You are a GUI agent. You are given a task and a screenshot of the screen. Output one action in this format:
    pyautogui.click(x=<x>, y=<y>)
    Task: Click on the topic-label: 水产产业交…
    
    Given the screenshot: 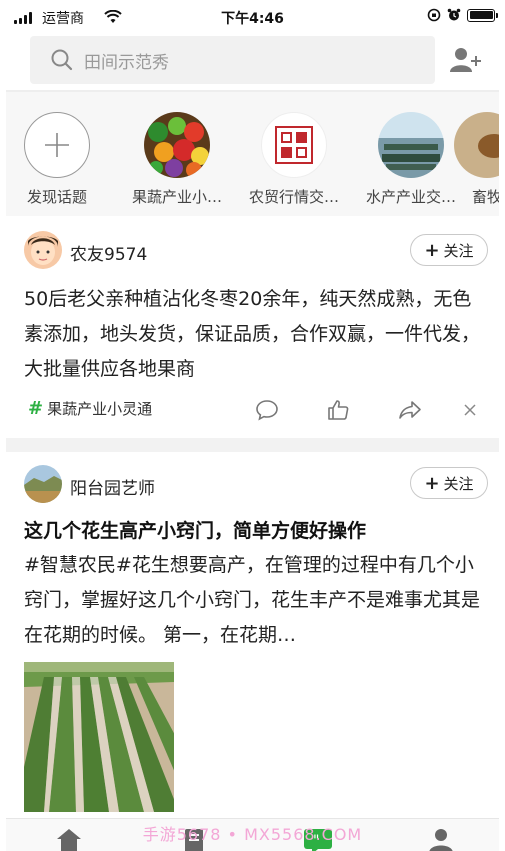 What is the action you would take?
    pyautogui.click(x=410, y=197)
    